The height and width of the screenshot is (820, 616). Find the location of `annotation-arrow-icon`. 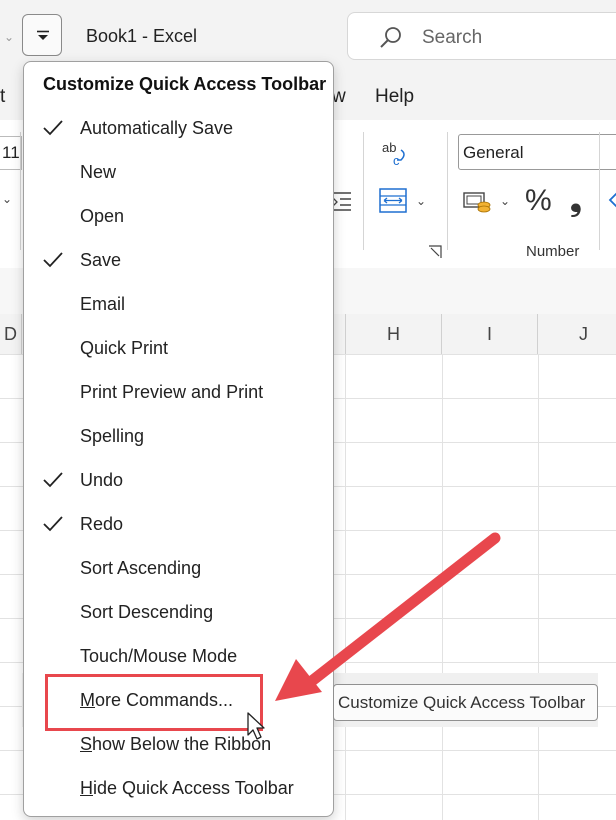

annotation-arrow-icon is located at coordinates (388, 616).